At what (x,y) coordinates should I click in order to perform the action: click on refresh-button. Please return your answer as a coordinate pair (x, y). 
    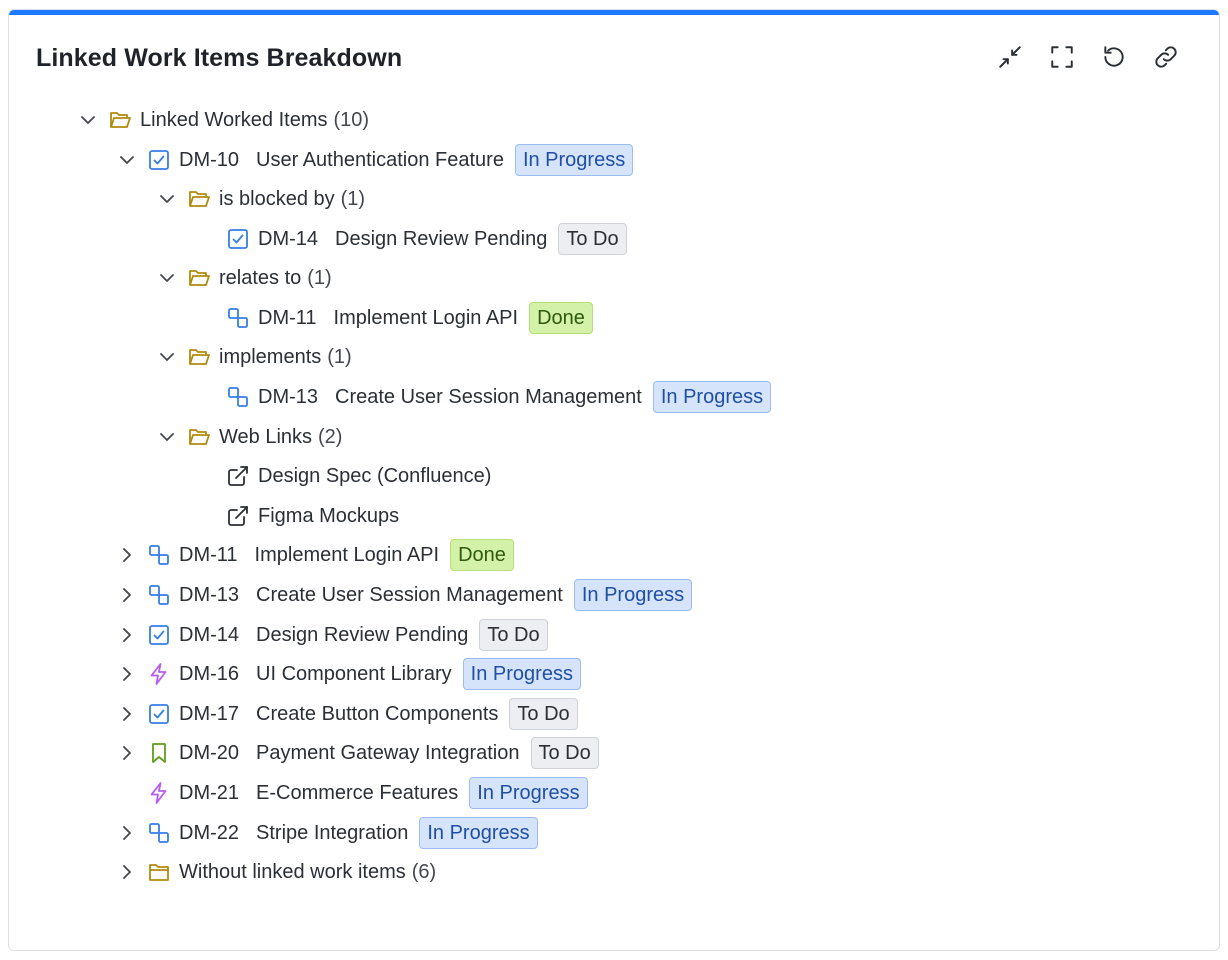
    Looking at the image, I should click on (1114, 57).